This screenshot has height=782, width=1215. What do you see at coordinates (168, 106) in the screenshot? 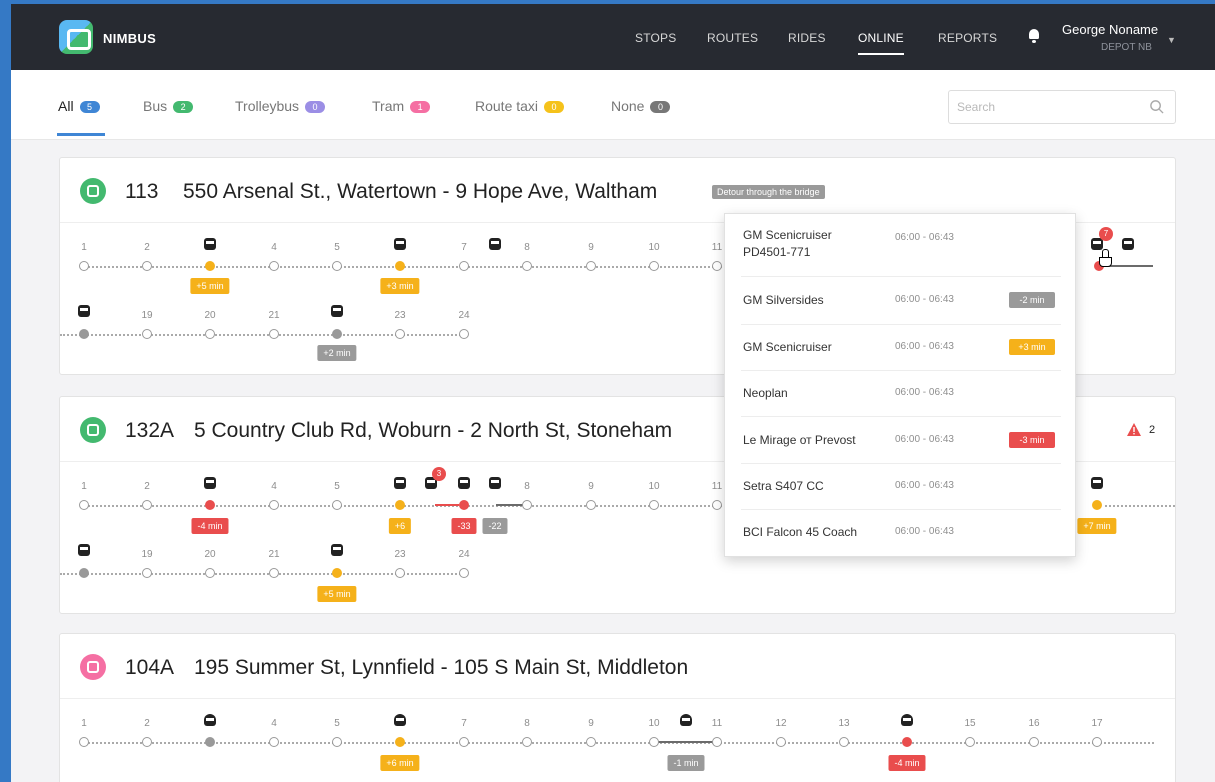
I see `filter-tab-bus: Bus 2` at bounding box center [168, 106].